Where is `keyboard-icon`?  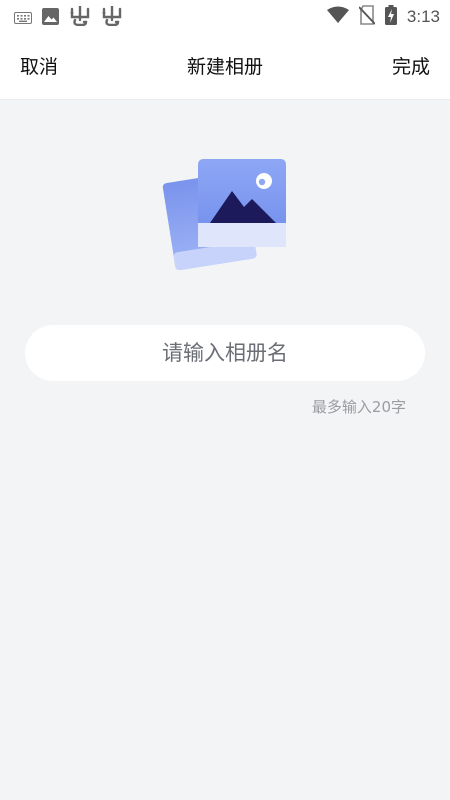 keyboard-icon is located at coordinates (23, 18).